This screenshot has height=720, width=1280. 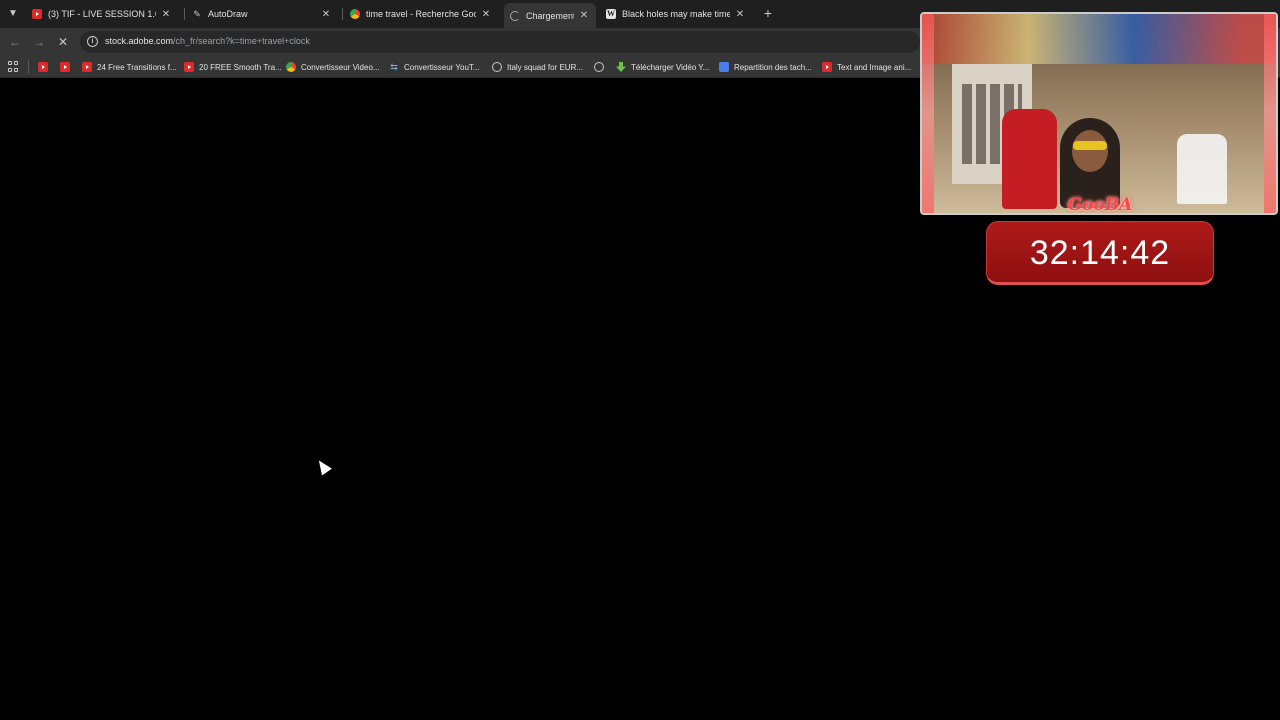 I want to click on tab-title: (3) TIF - LIVE SESSION 1.6 - You, so click(x=102, y=14).